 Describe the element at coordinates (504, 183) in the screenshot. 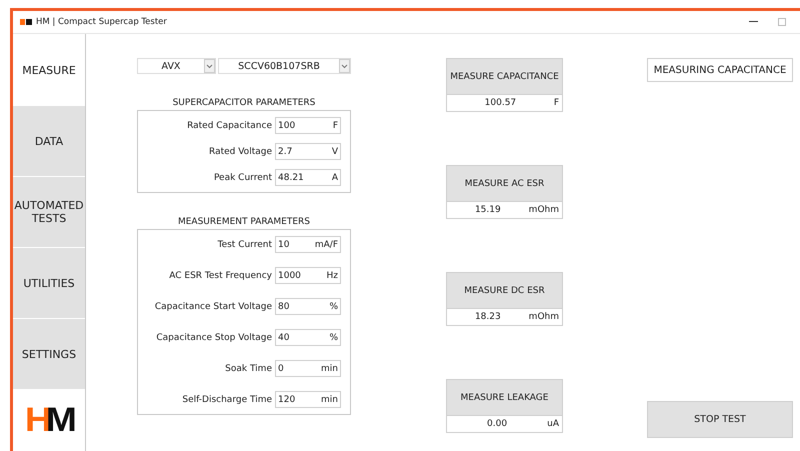

I see `measure-button: MEASURE AC ESR` at that location.